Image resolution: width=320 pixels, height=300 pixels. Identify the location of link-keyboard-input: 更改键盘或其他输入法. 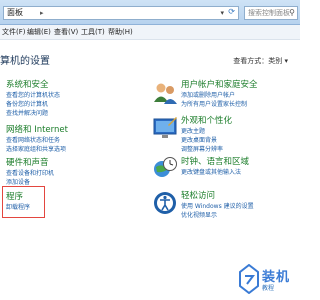
(211, 173).